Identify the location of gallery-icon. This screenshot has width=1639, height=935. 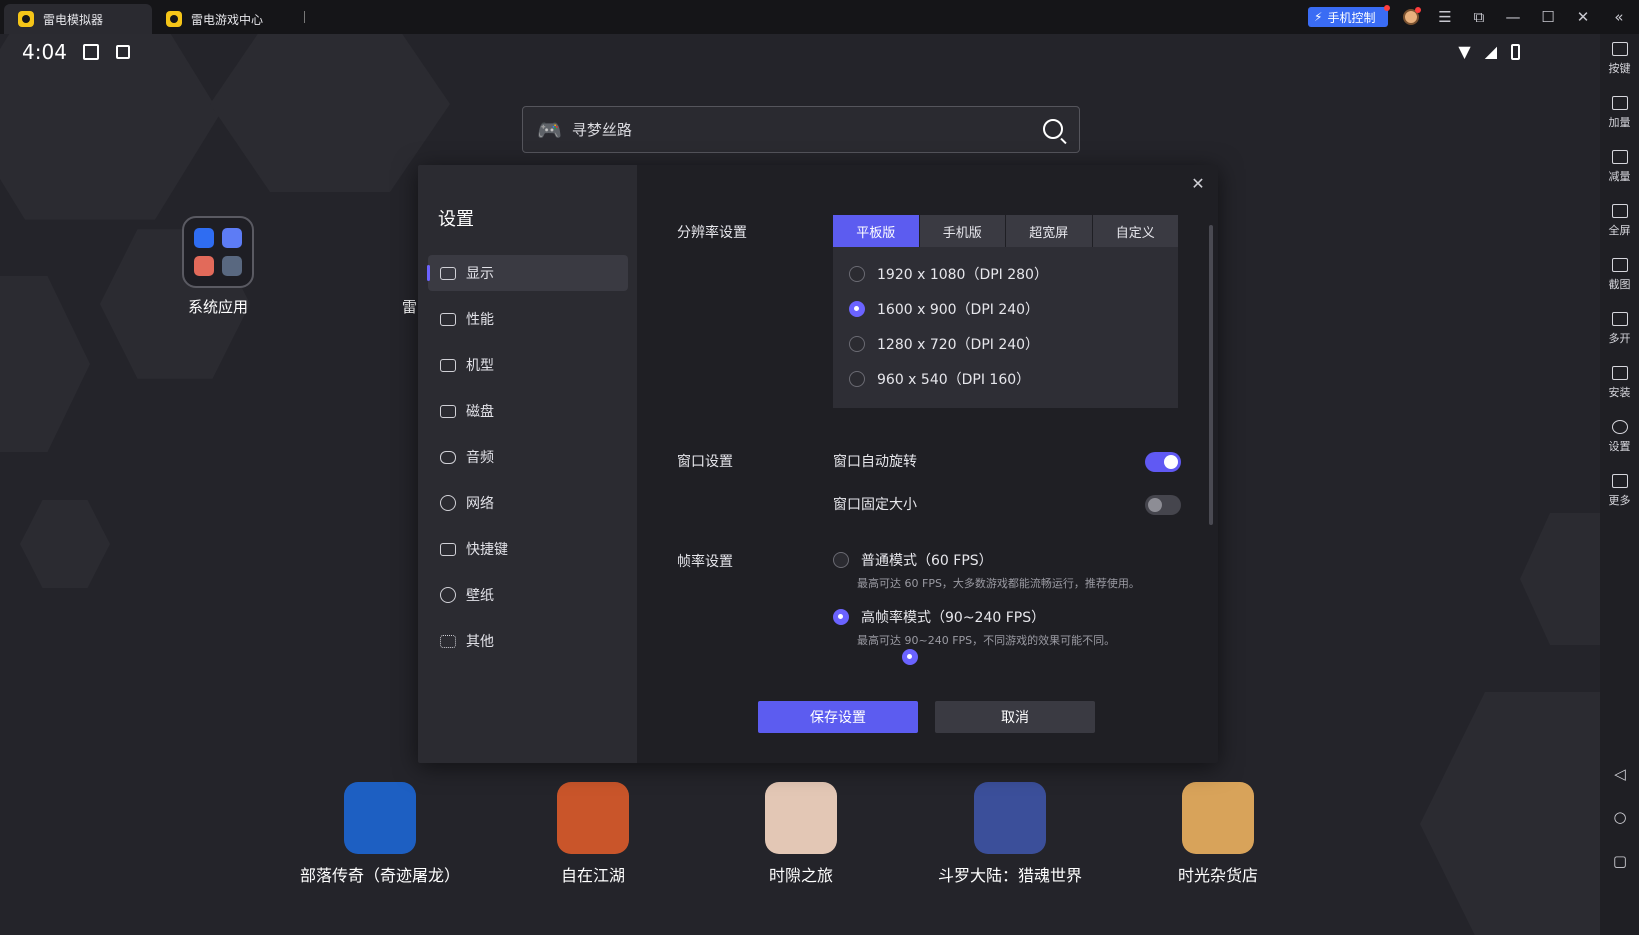
(91, 52).